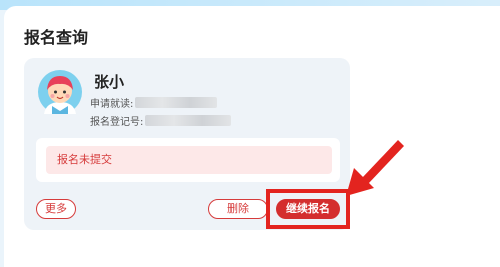 The height and width of the screenshot is (267, 500). I want to click on school-row: 申请就读:, so click(154, 102).